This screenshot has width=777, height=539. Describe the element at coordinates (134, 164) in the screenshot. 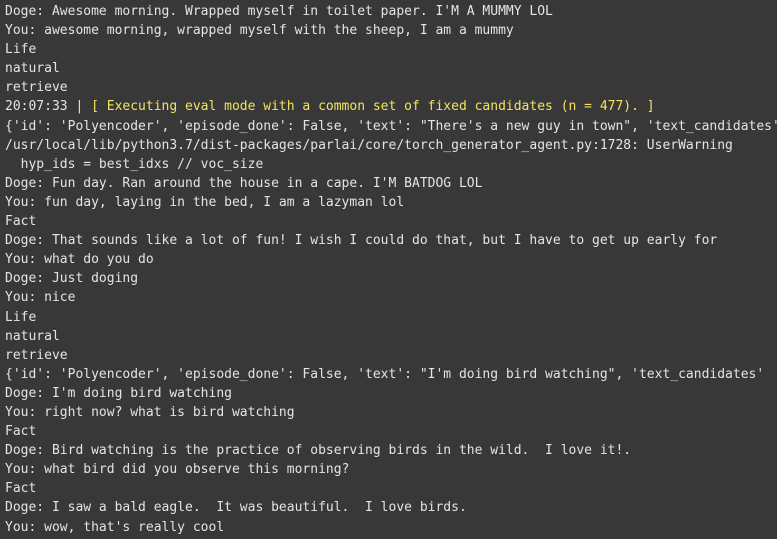

I see `console-line: hyp_ids = best_idxs // voc_size` at that location.